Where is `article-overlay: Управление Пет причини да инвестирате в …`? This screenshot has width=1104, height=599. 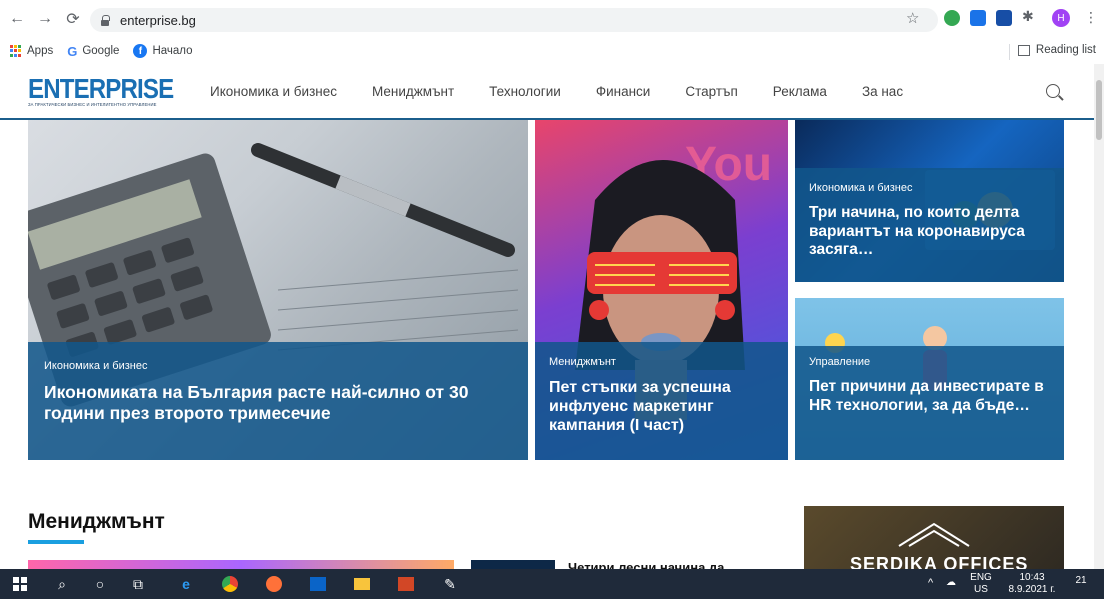 article-overlay: Управление Пет причини да инвестирате в … is located at coordinates (929, 403).